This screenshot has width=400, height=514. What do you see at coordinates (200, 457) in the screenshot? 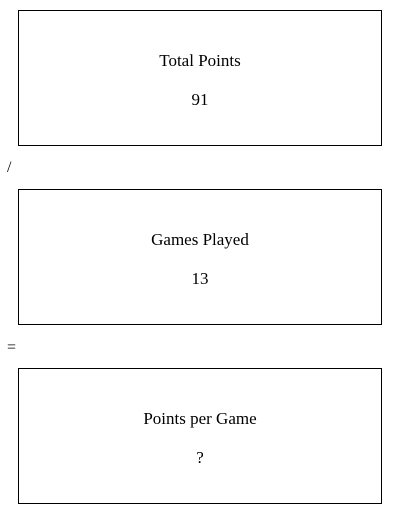
I see `card-value: ?` at bounding box center [200, 457].